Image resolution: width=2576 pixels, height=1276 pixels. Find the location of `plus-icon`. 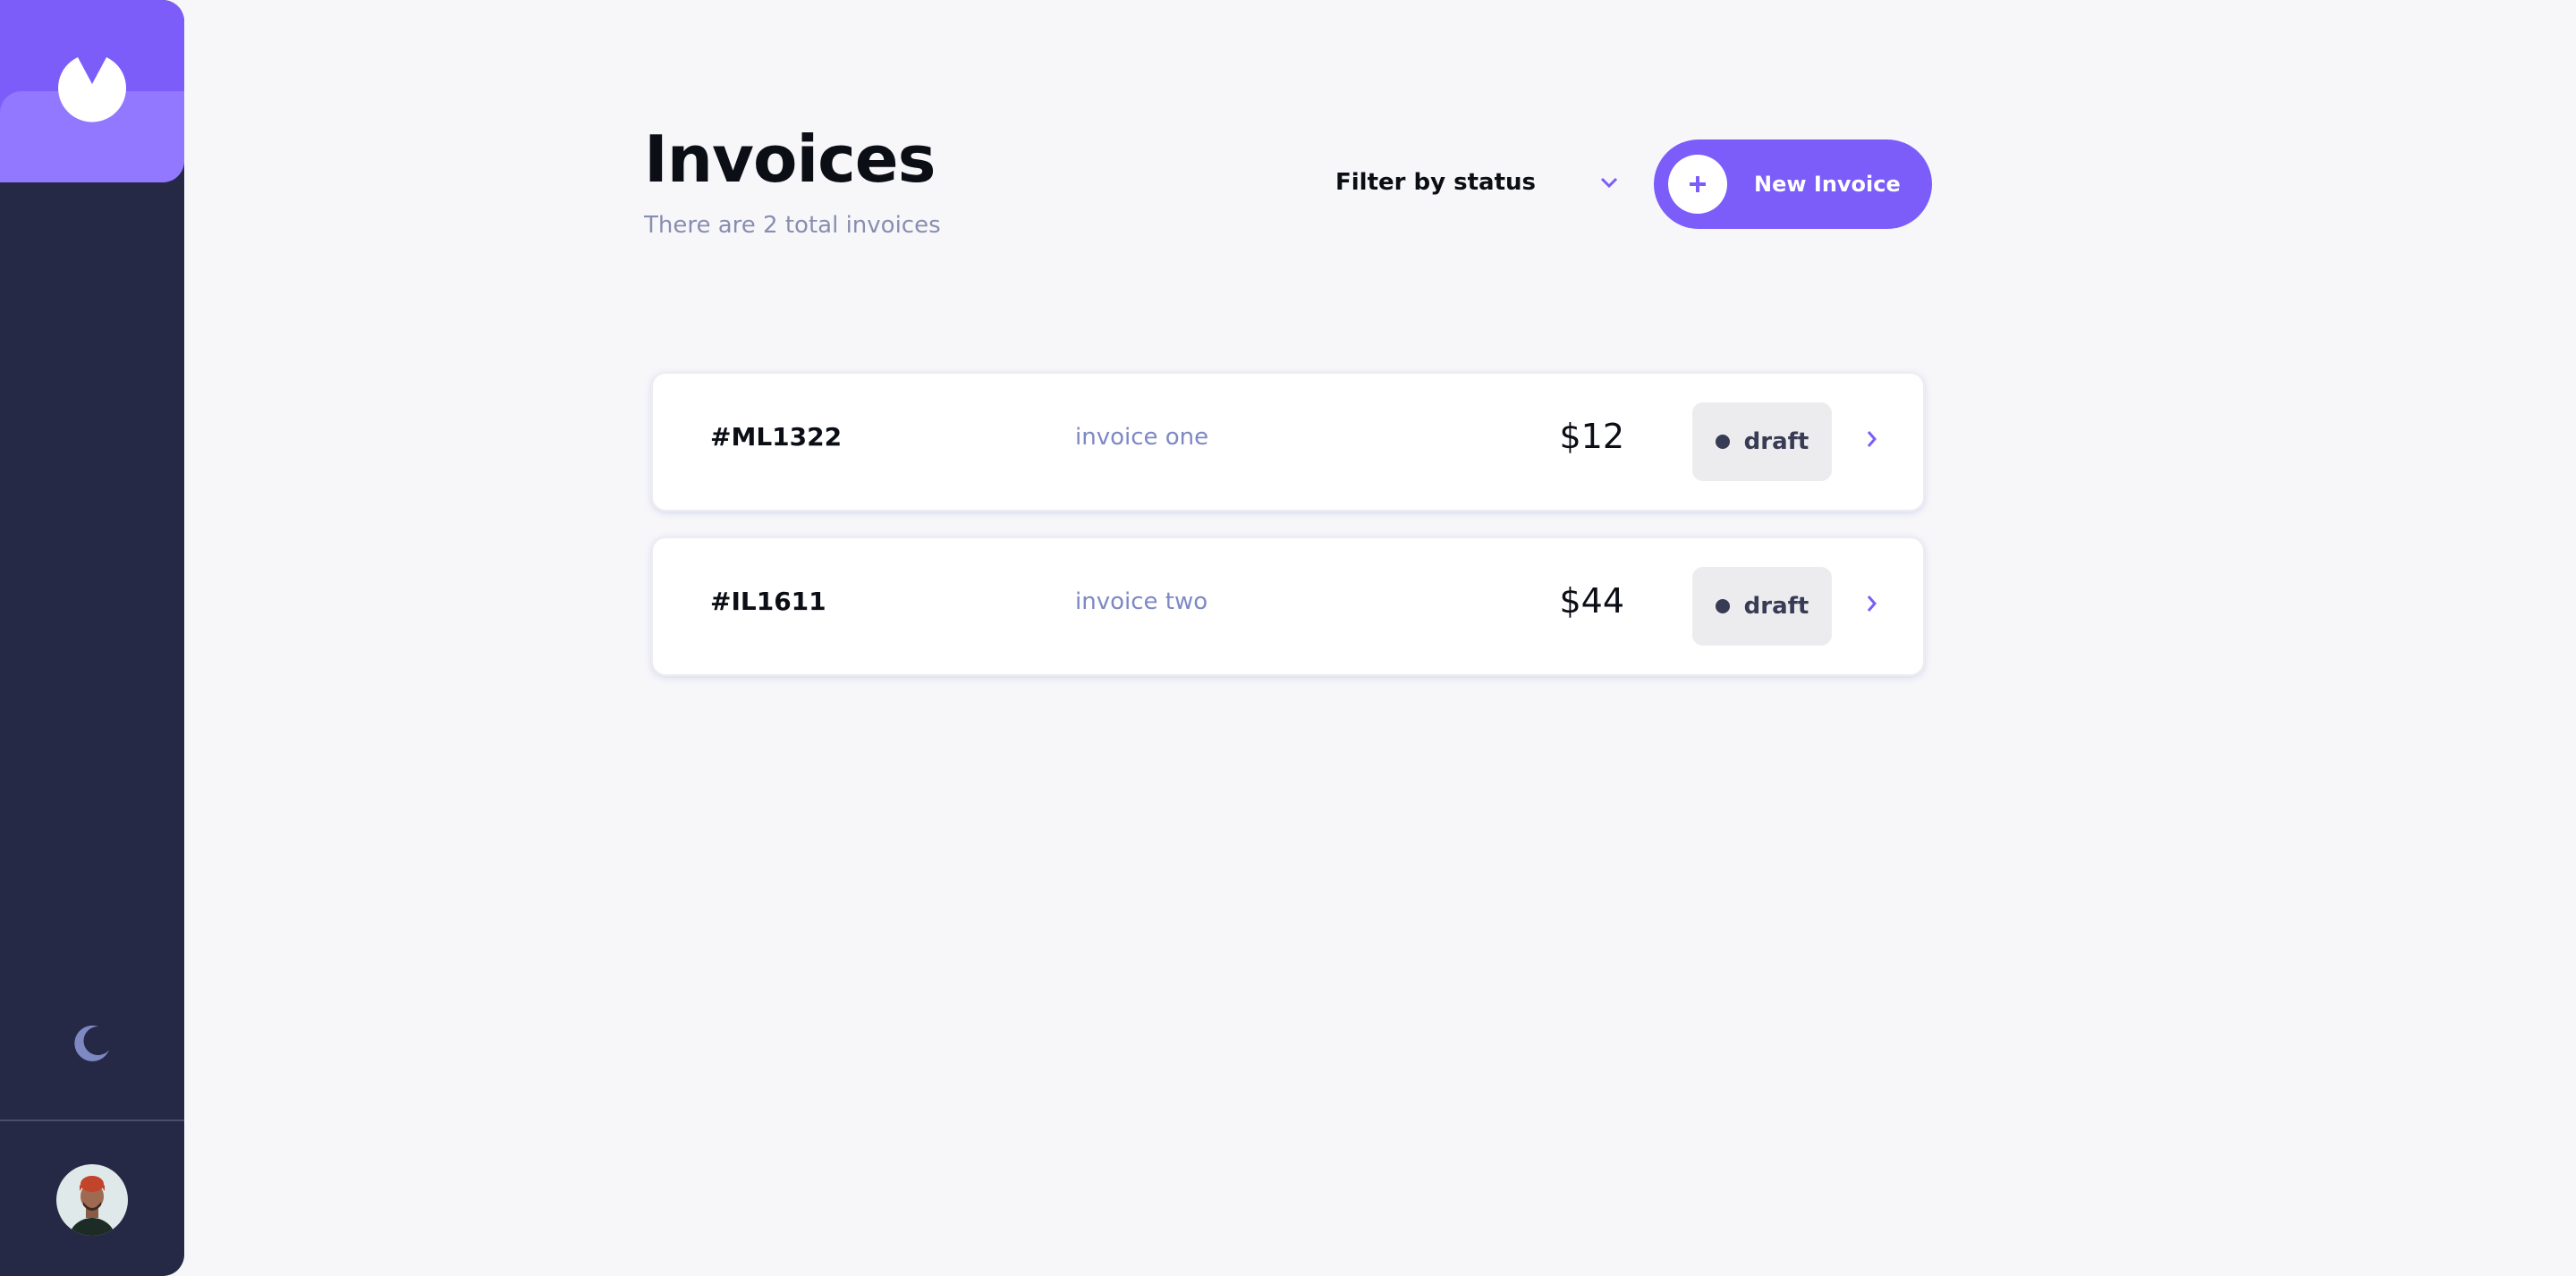

plus-icon is located at coordinates (1698, 184).